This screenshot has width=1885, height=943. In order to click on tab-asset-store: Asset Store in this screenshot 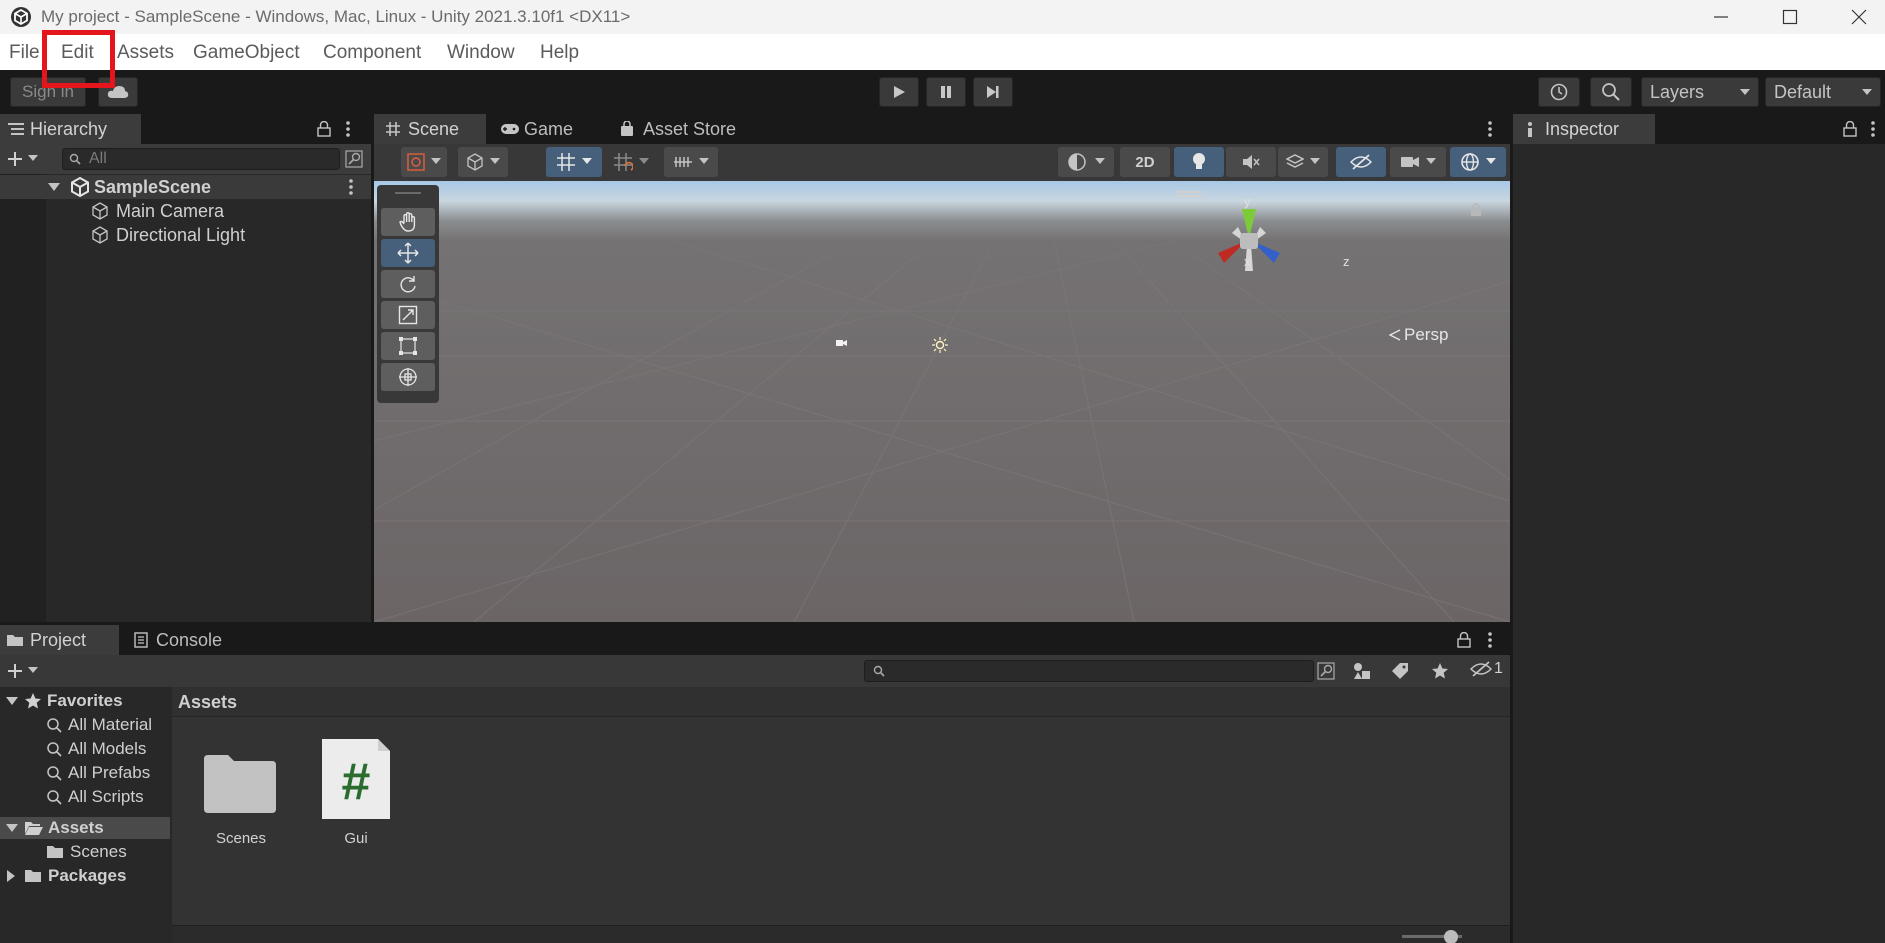, I will do `click(677, 129)`.